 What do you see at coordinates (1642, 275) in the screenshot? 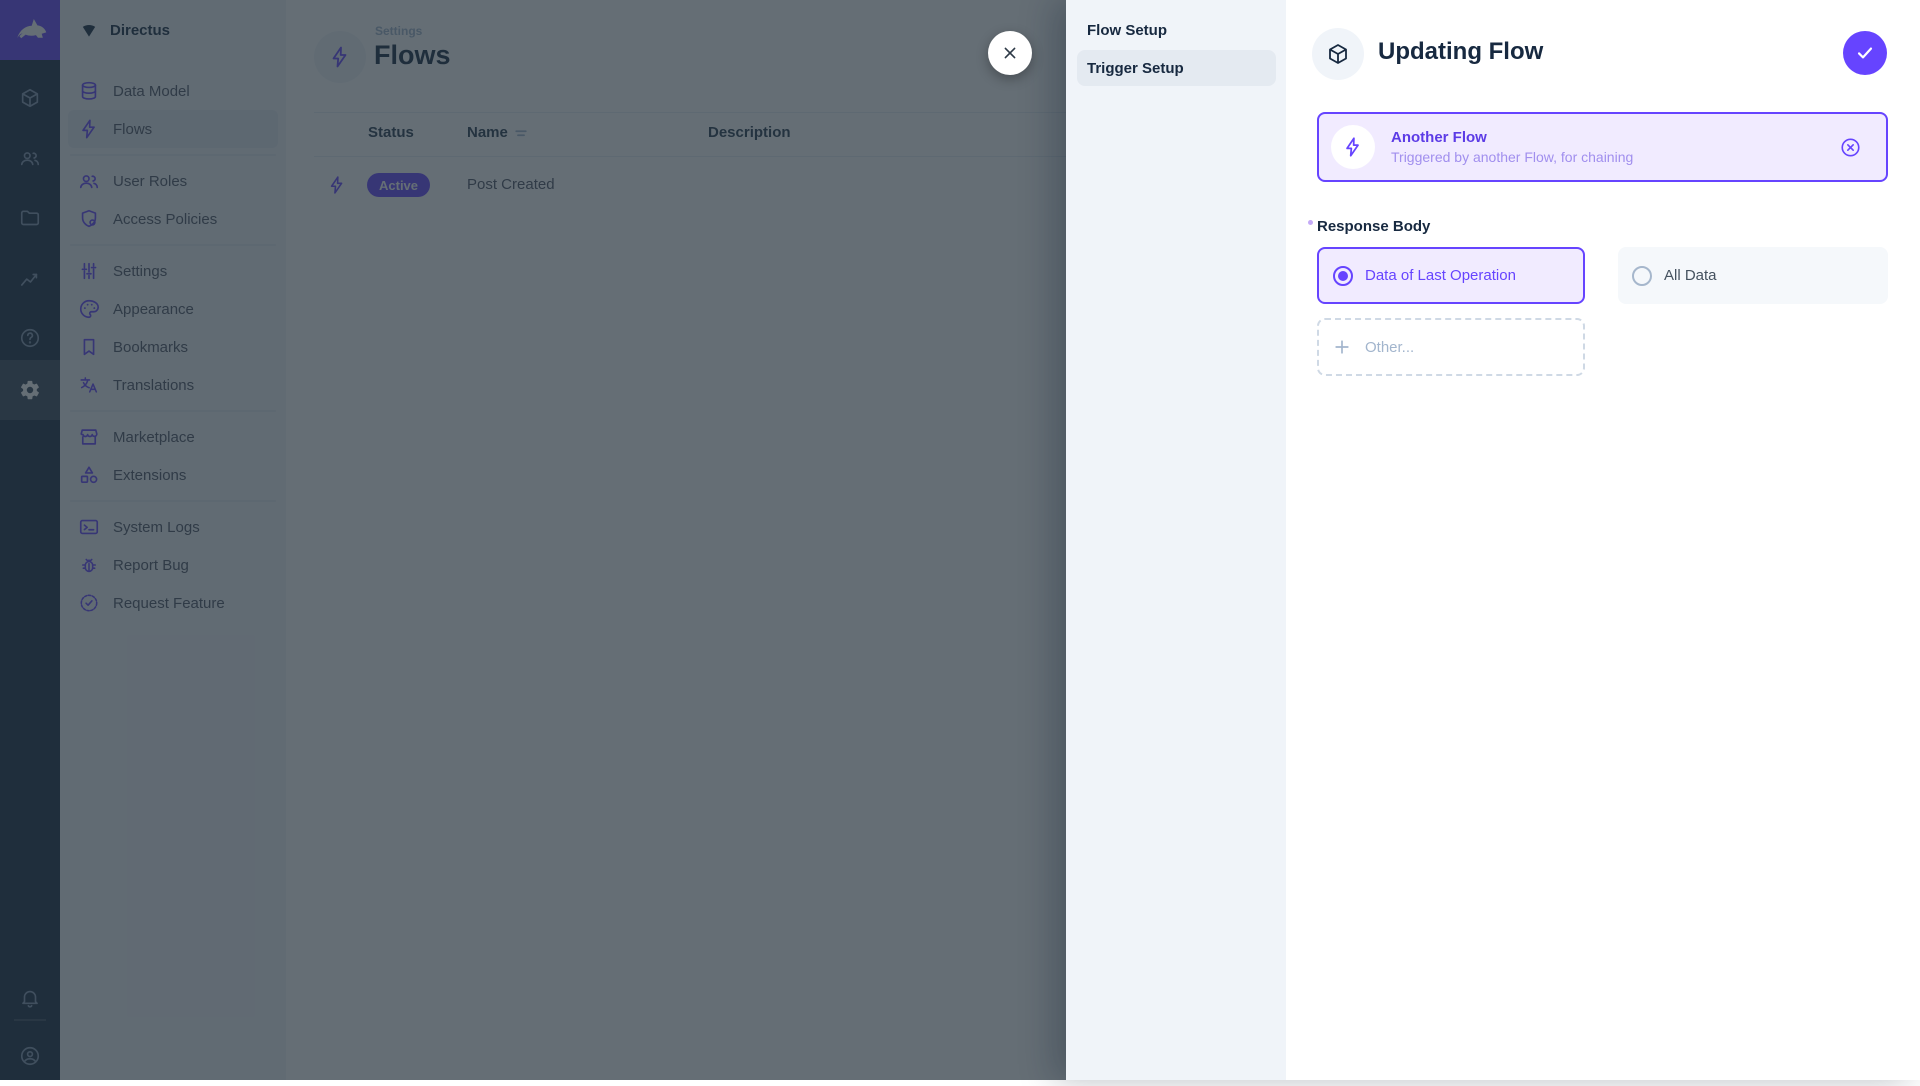
I see `radio-unselected-icon` at bounding box center [1642, 275].